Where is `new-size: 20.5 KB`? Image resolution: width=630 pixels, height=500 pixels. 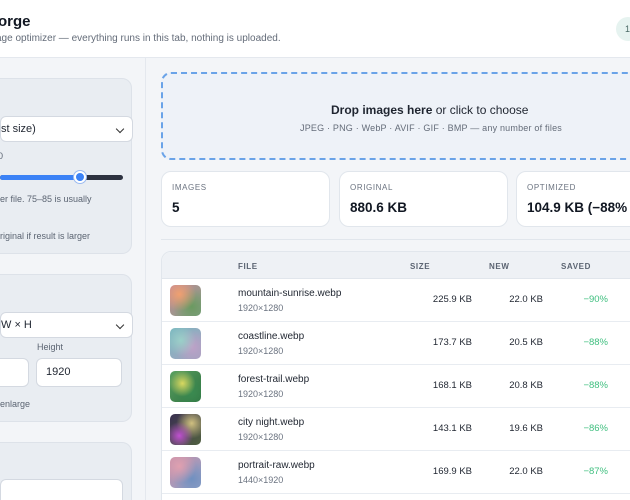 new-size: 20.5 KB is located at coordinates (526, 342).